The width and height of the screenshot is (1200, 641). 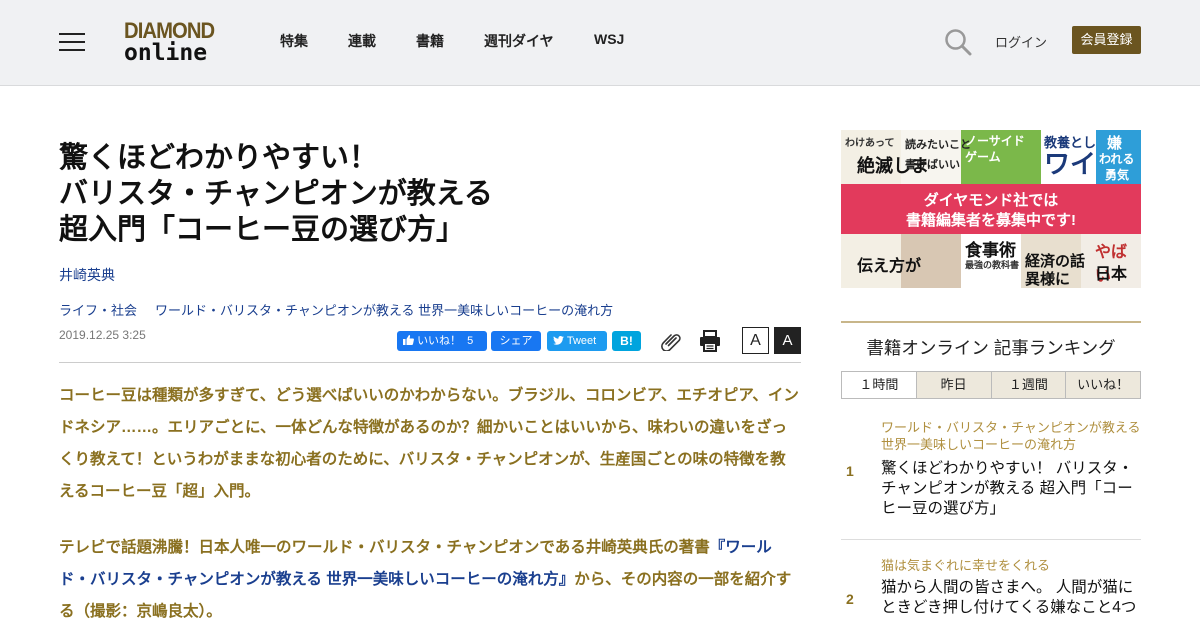 What do you see at coordinates (787, 340) in the screenshot?
I see `font-size-large-button: A` at bounding box center [787, 340].